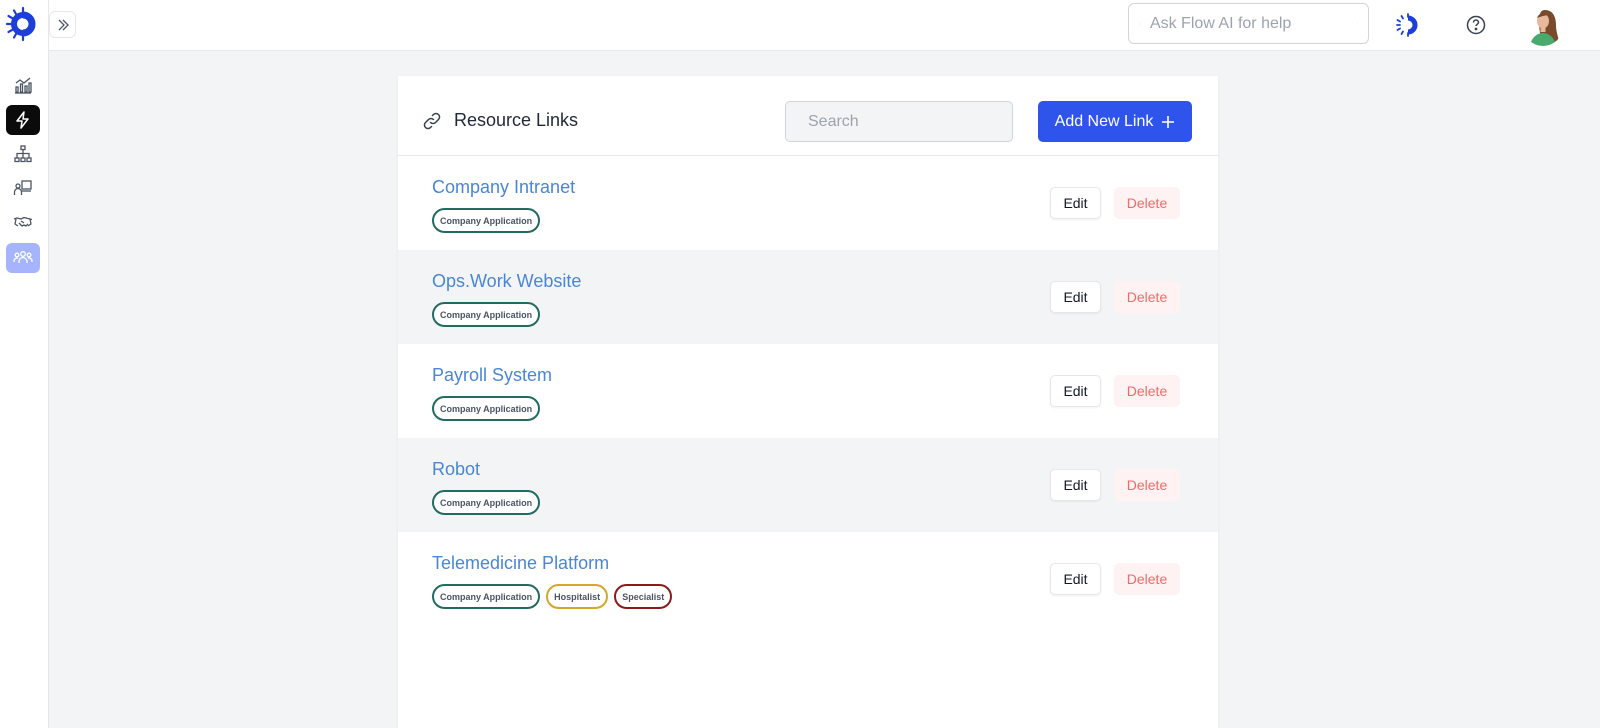  I want to click on link-row: Robot Company Application Edit Delete, so click(808, 485).